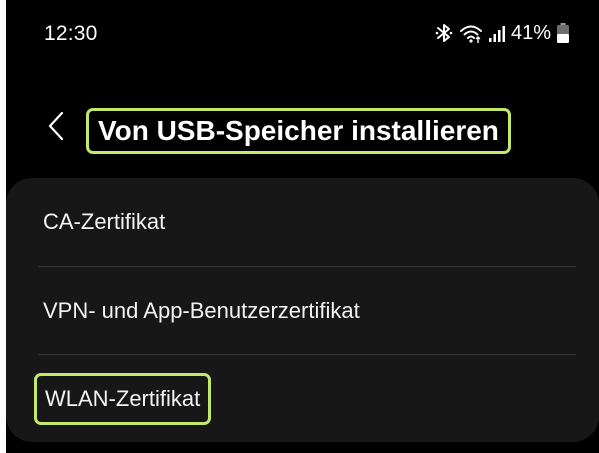 Image resolution: width=599 pixels, height=453 pixels. What do you see at coordinates (104, 221) in the screenshot?
I see `list-item-label: CA-Zertifikat` at bounding box center [104, 221].